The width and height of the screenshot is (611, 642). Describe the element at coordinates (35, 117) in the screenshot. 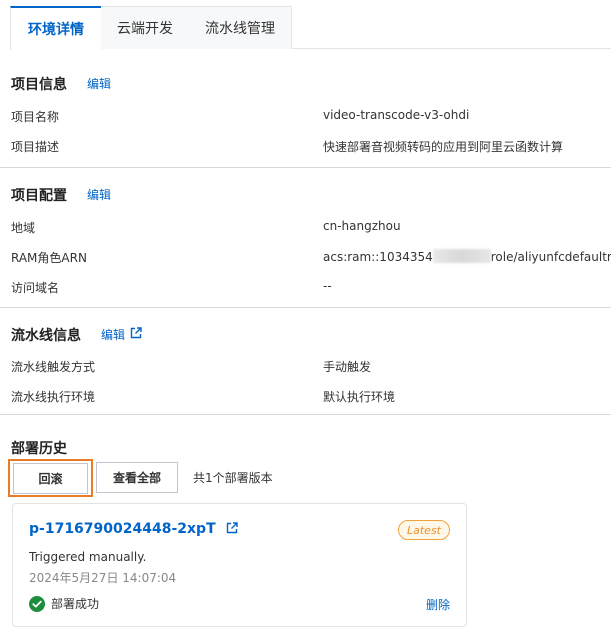

I see `project-name-label: 项目名称` at that location.